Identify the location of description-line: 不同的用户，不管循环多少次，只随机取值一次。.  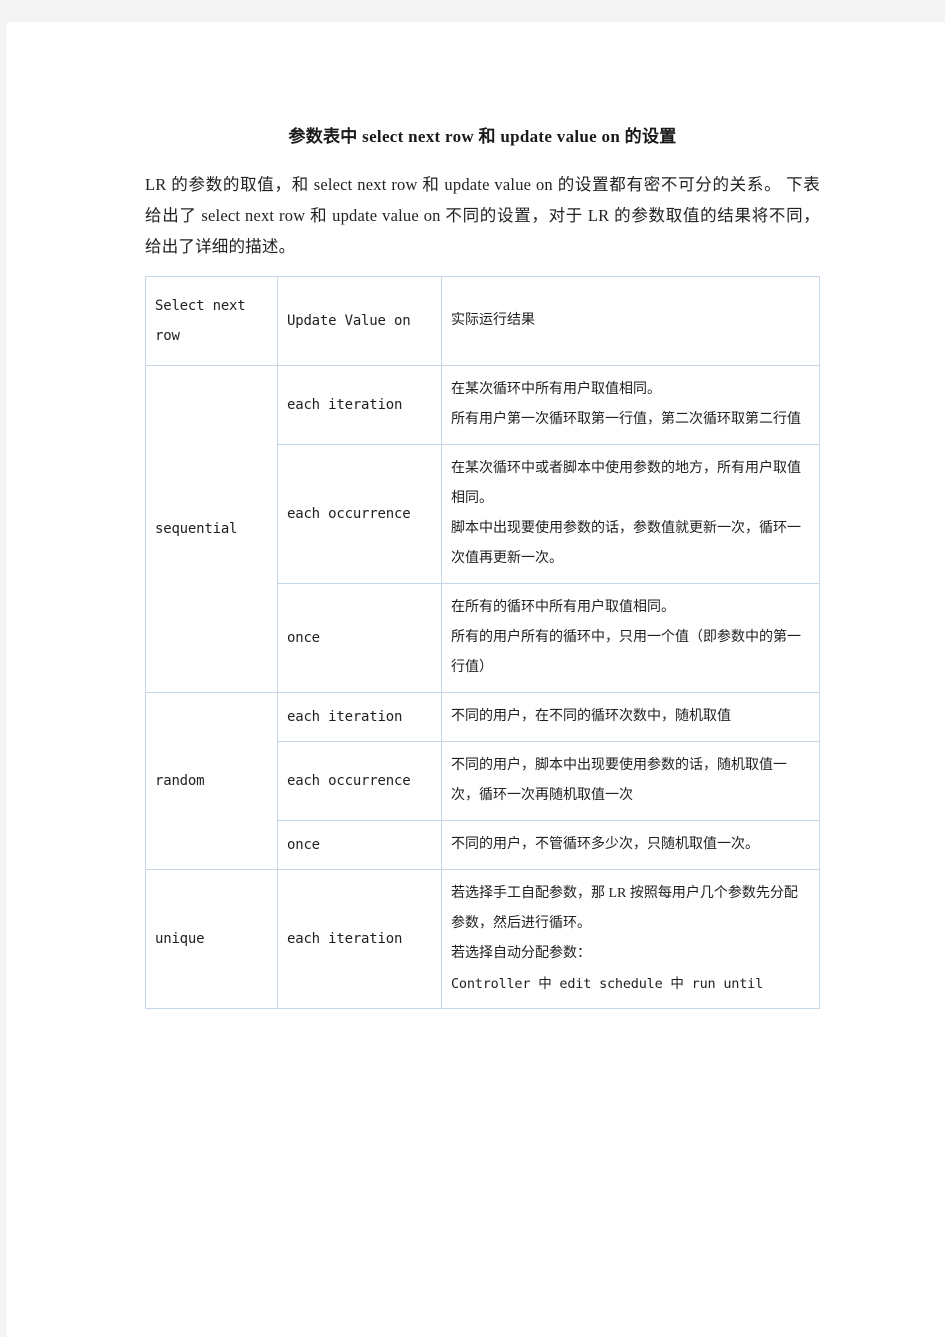
(605, 844).